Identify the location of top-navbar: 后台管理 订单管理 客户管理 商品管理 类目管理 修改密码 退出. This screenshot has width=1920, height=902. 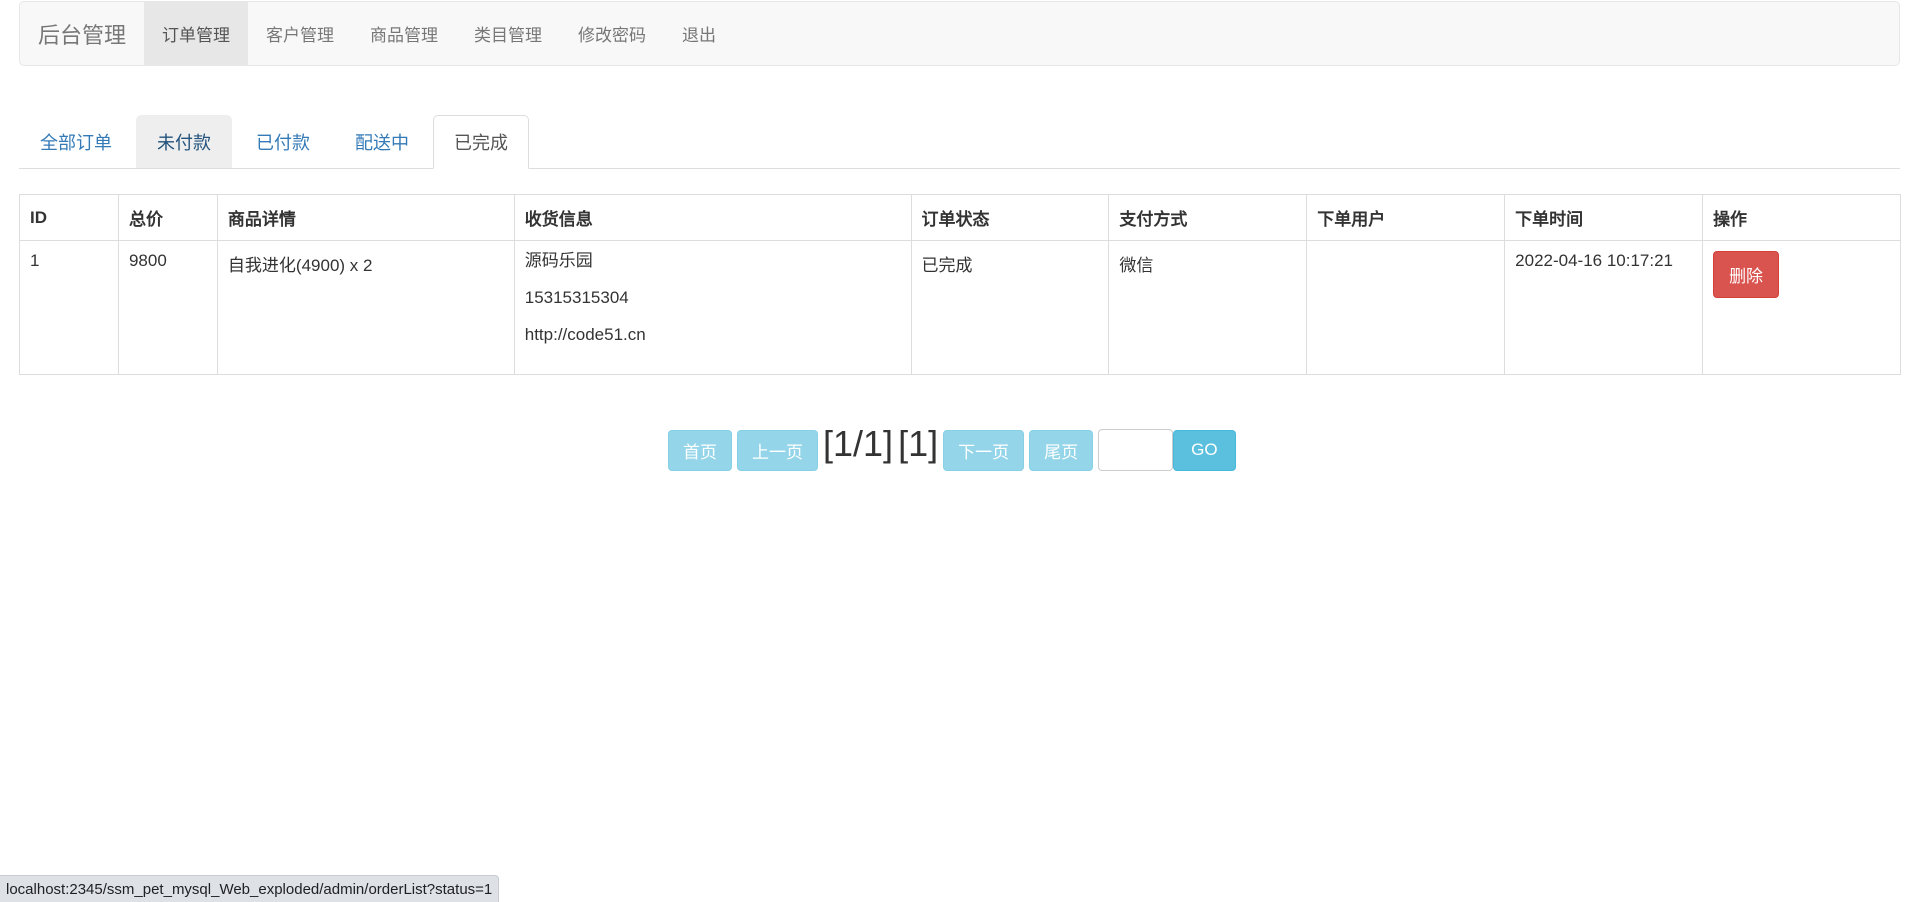
(959, 33).